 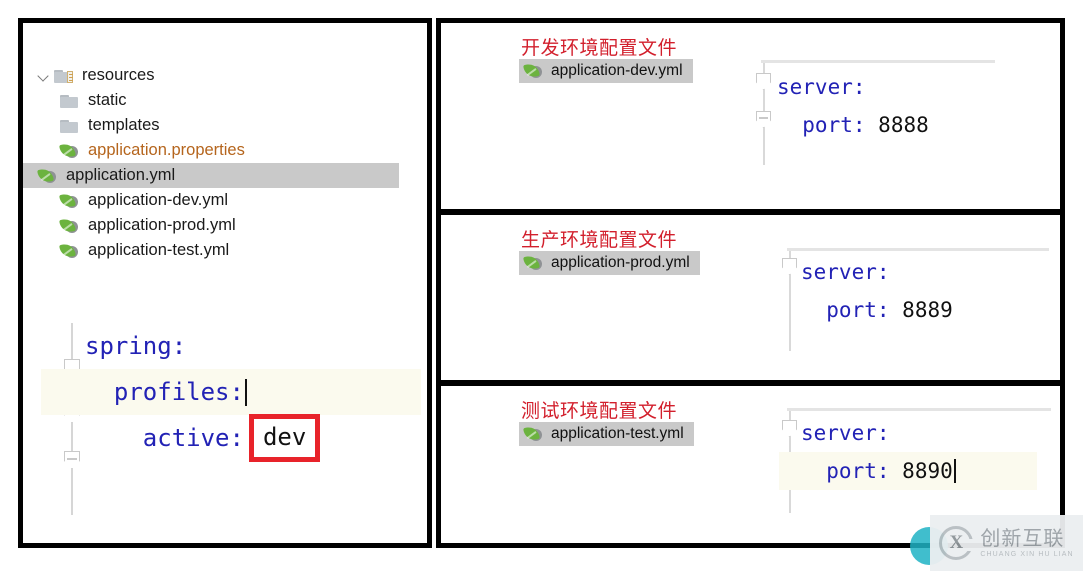 What do you see at coordinates (107, 100) in the screenshot?
I see `tree-item-label: static` at bounding box center [107, 100].